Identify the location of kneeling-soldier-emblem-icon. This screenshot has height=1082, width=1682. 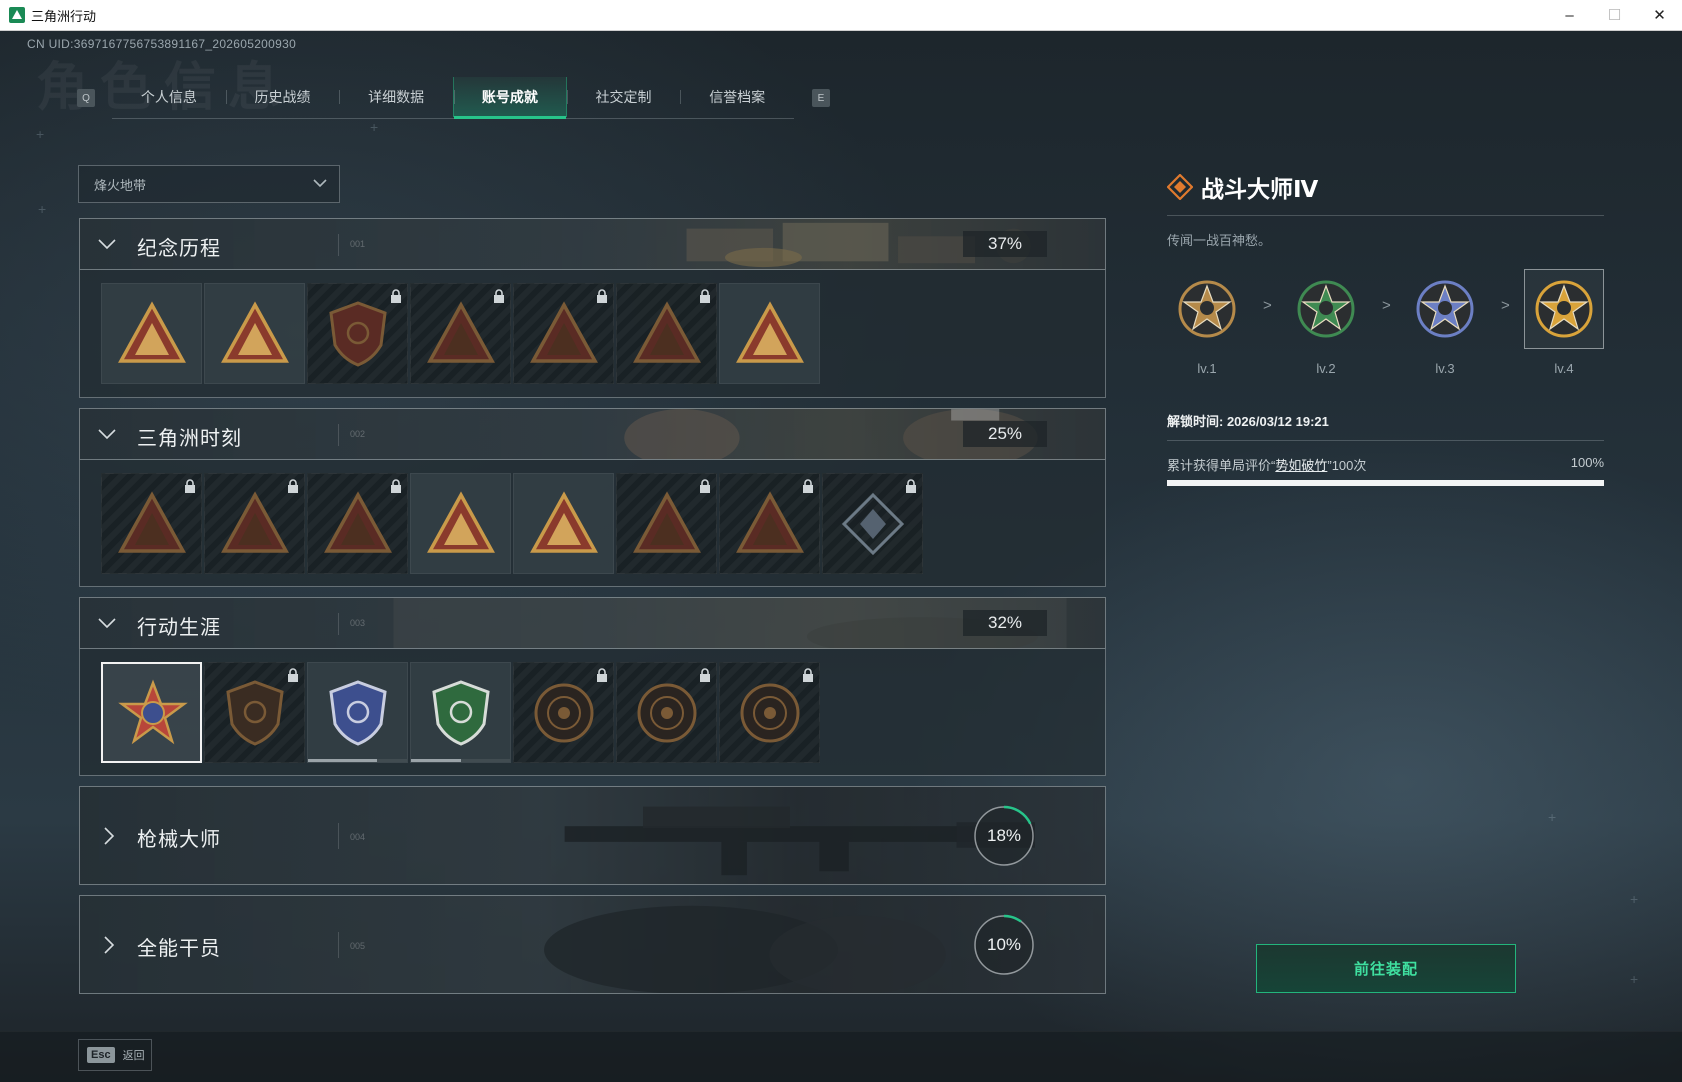
(358, 522).